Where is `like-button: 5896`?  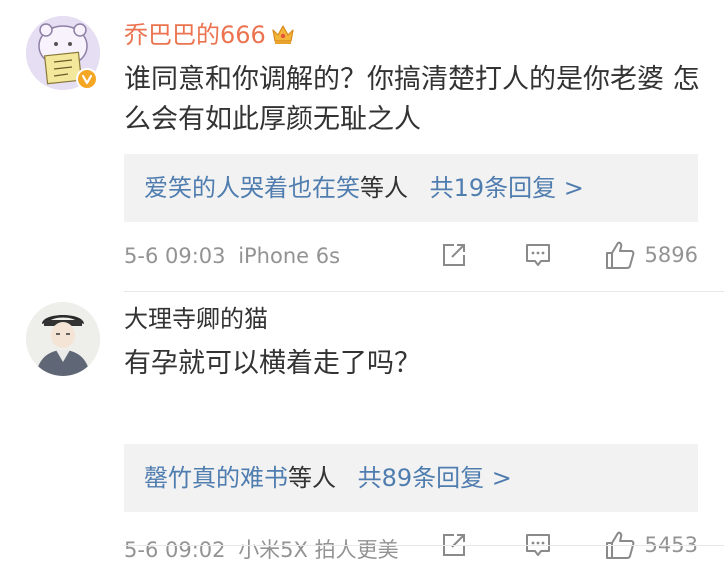
like-button: 5896 is located at coordinates (650, 255).